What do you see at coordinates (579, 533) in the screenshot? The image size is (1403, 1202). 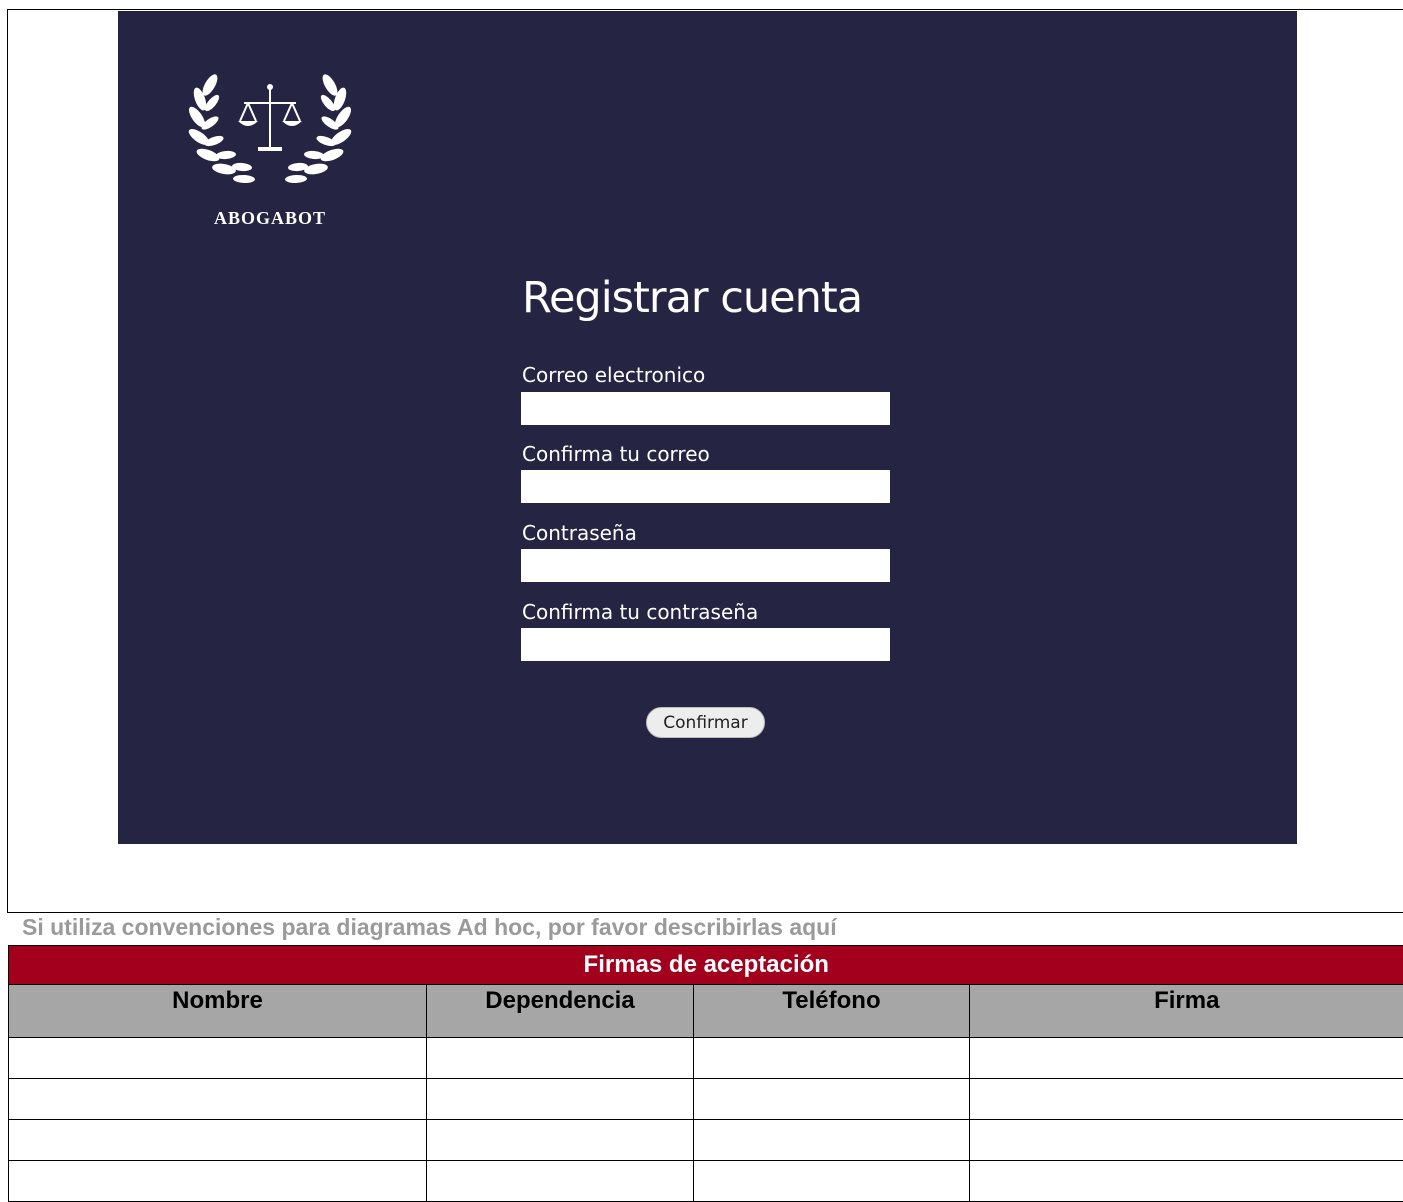 I see `password-label: Contraseña` at bounding box center [579, 533].